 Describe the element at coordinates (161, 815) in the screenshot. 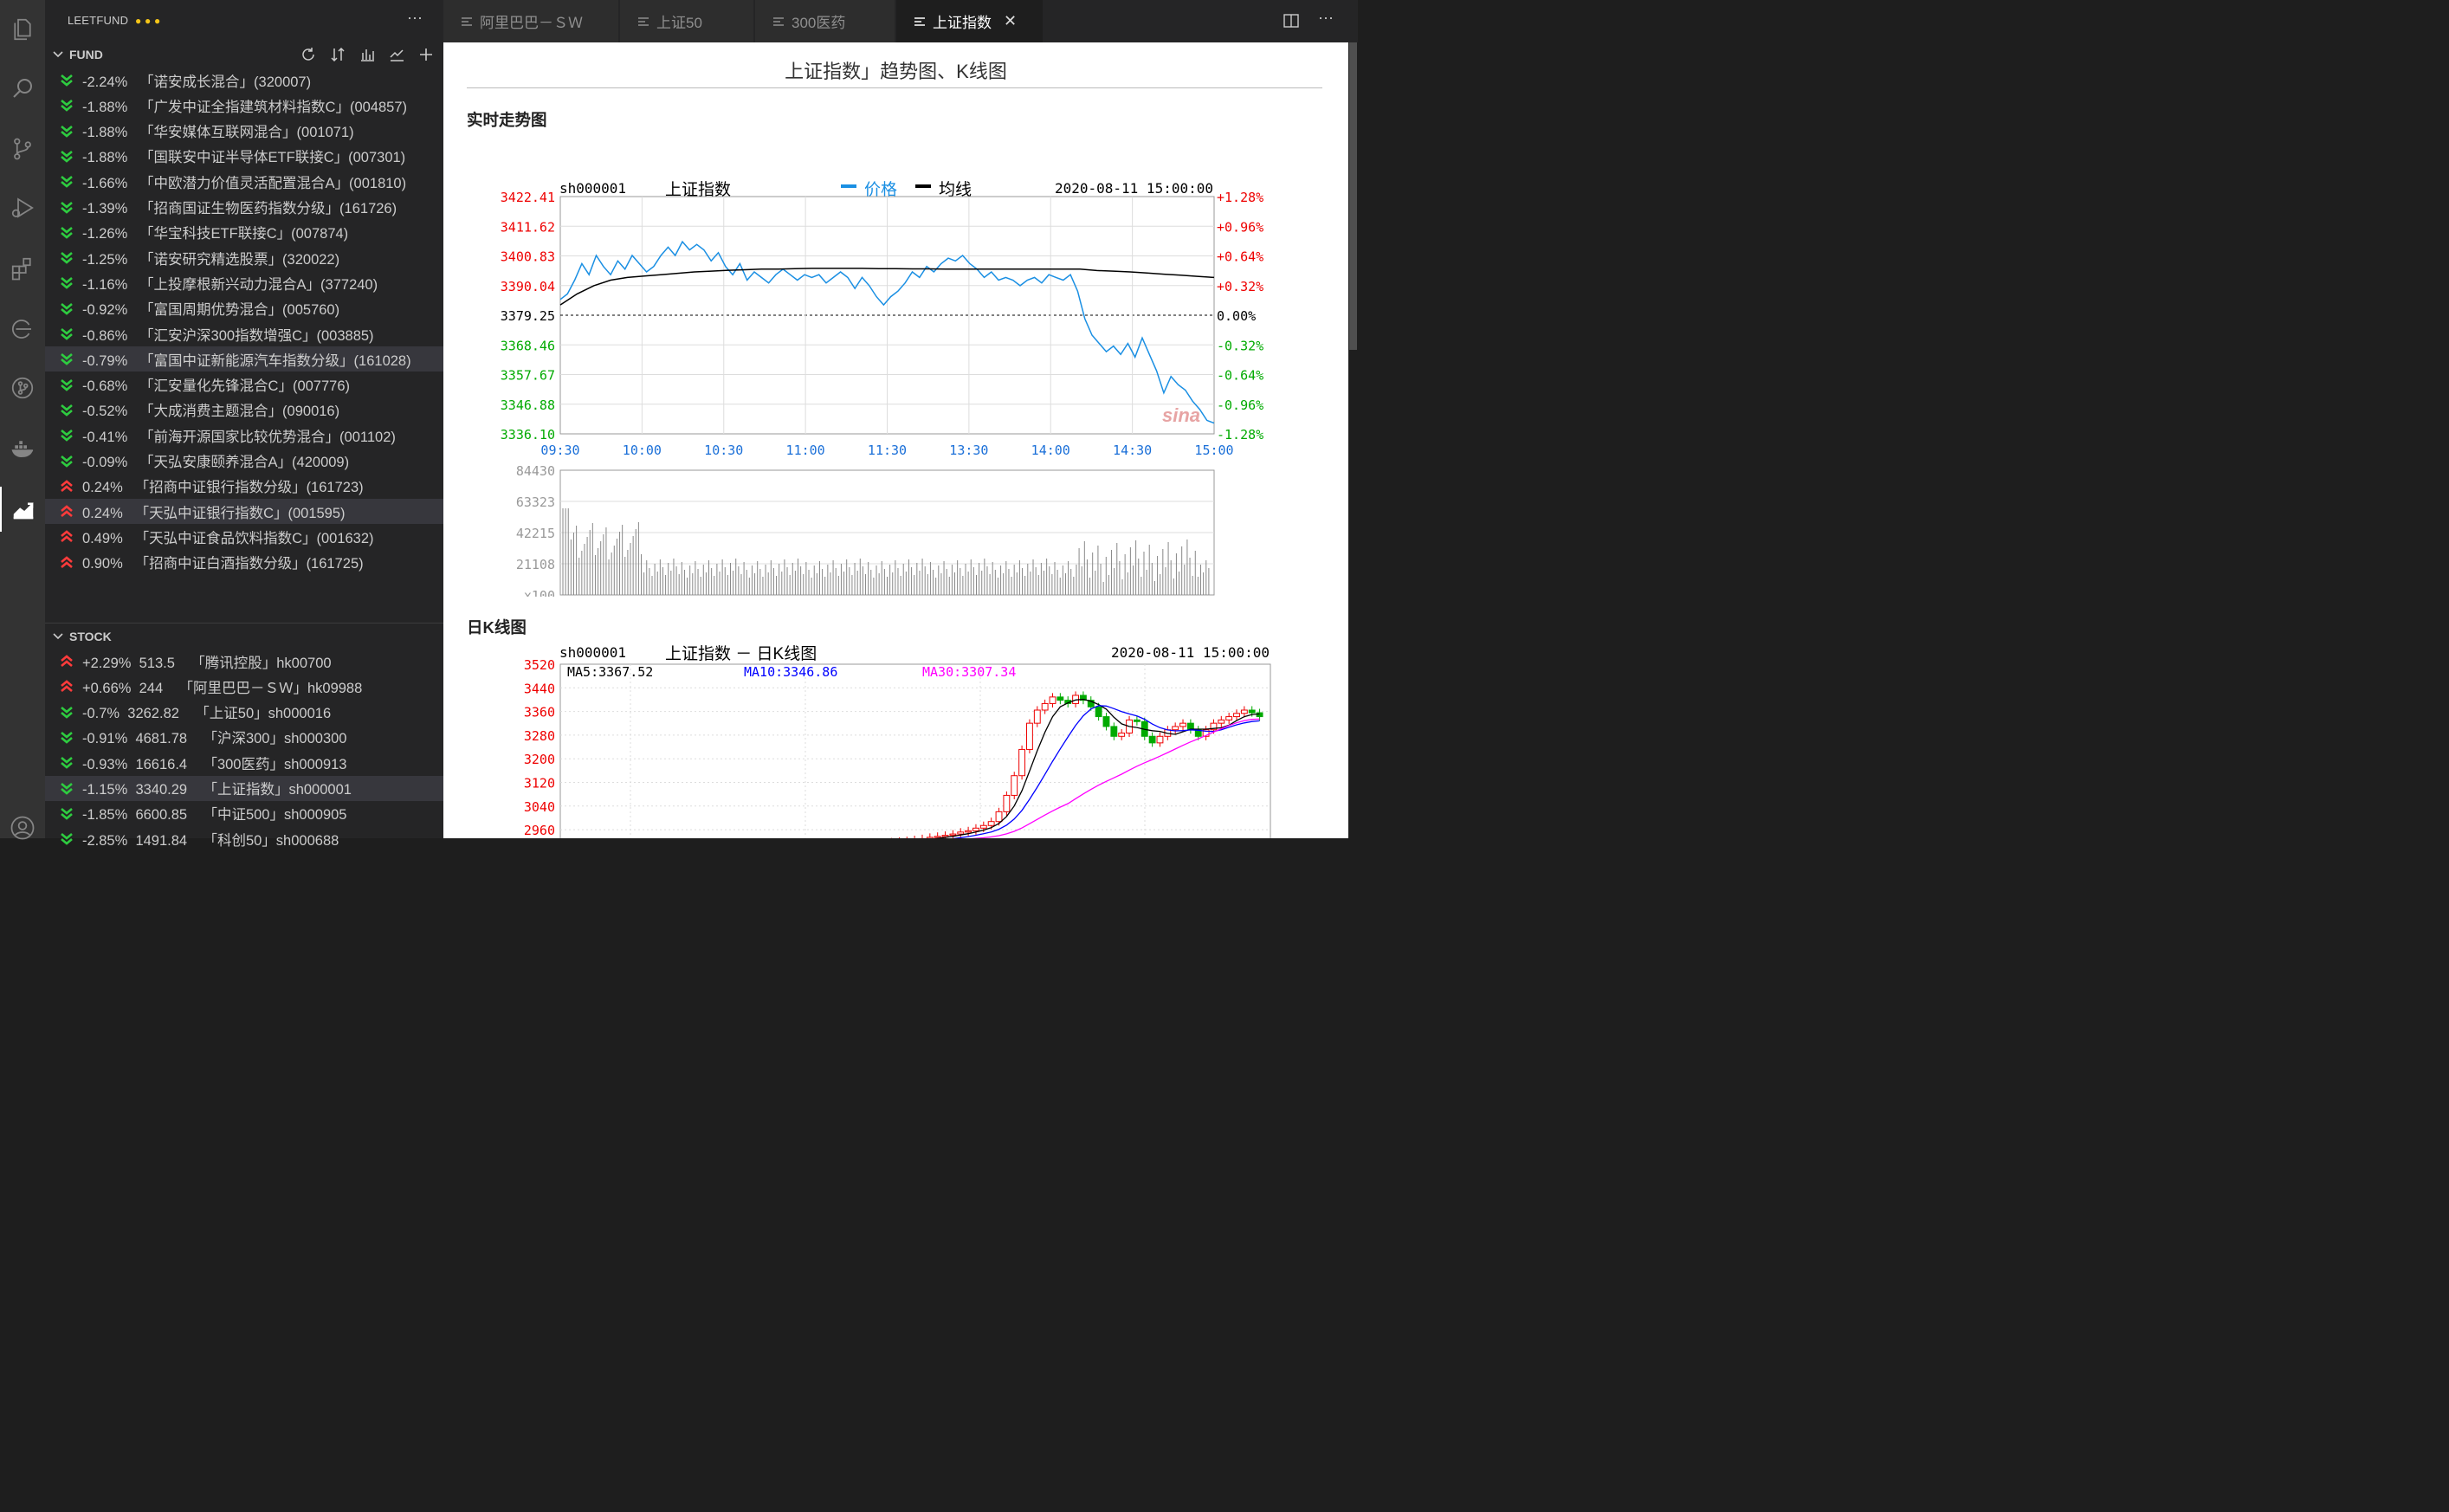

I see `stock-price: 6600.85` at that location.